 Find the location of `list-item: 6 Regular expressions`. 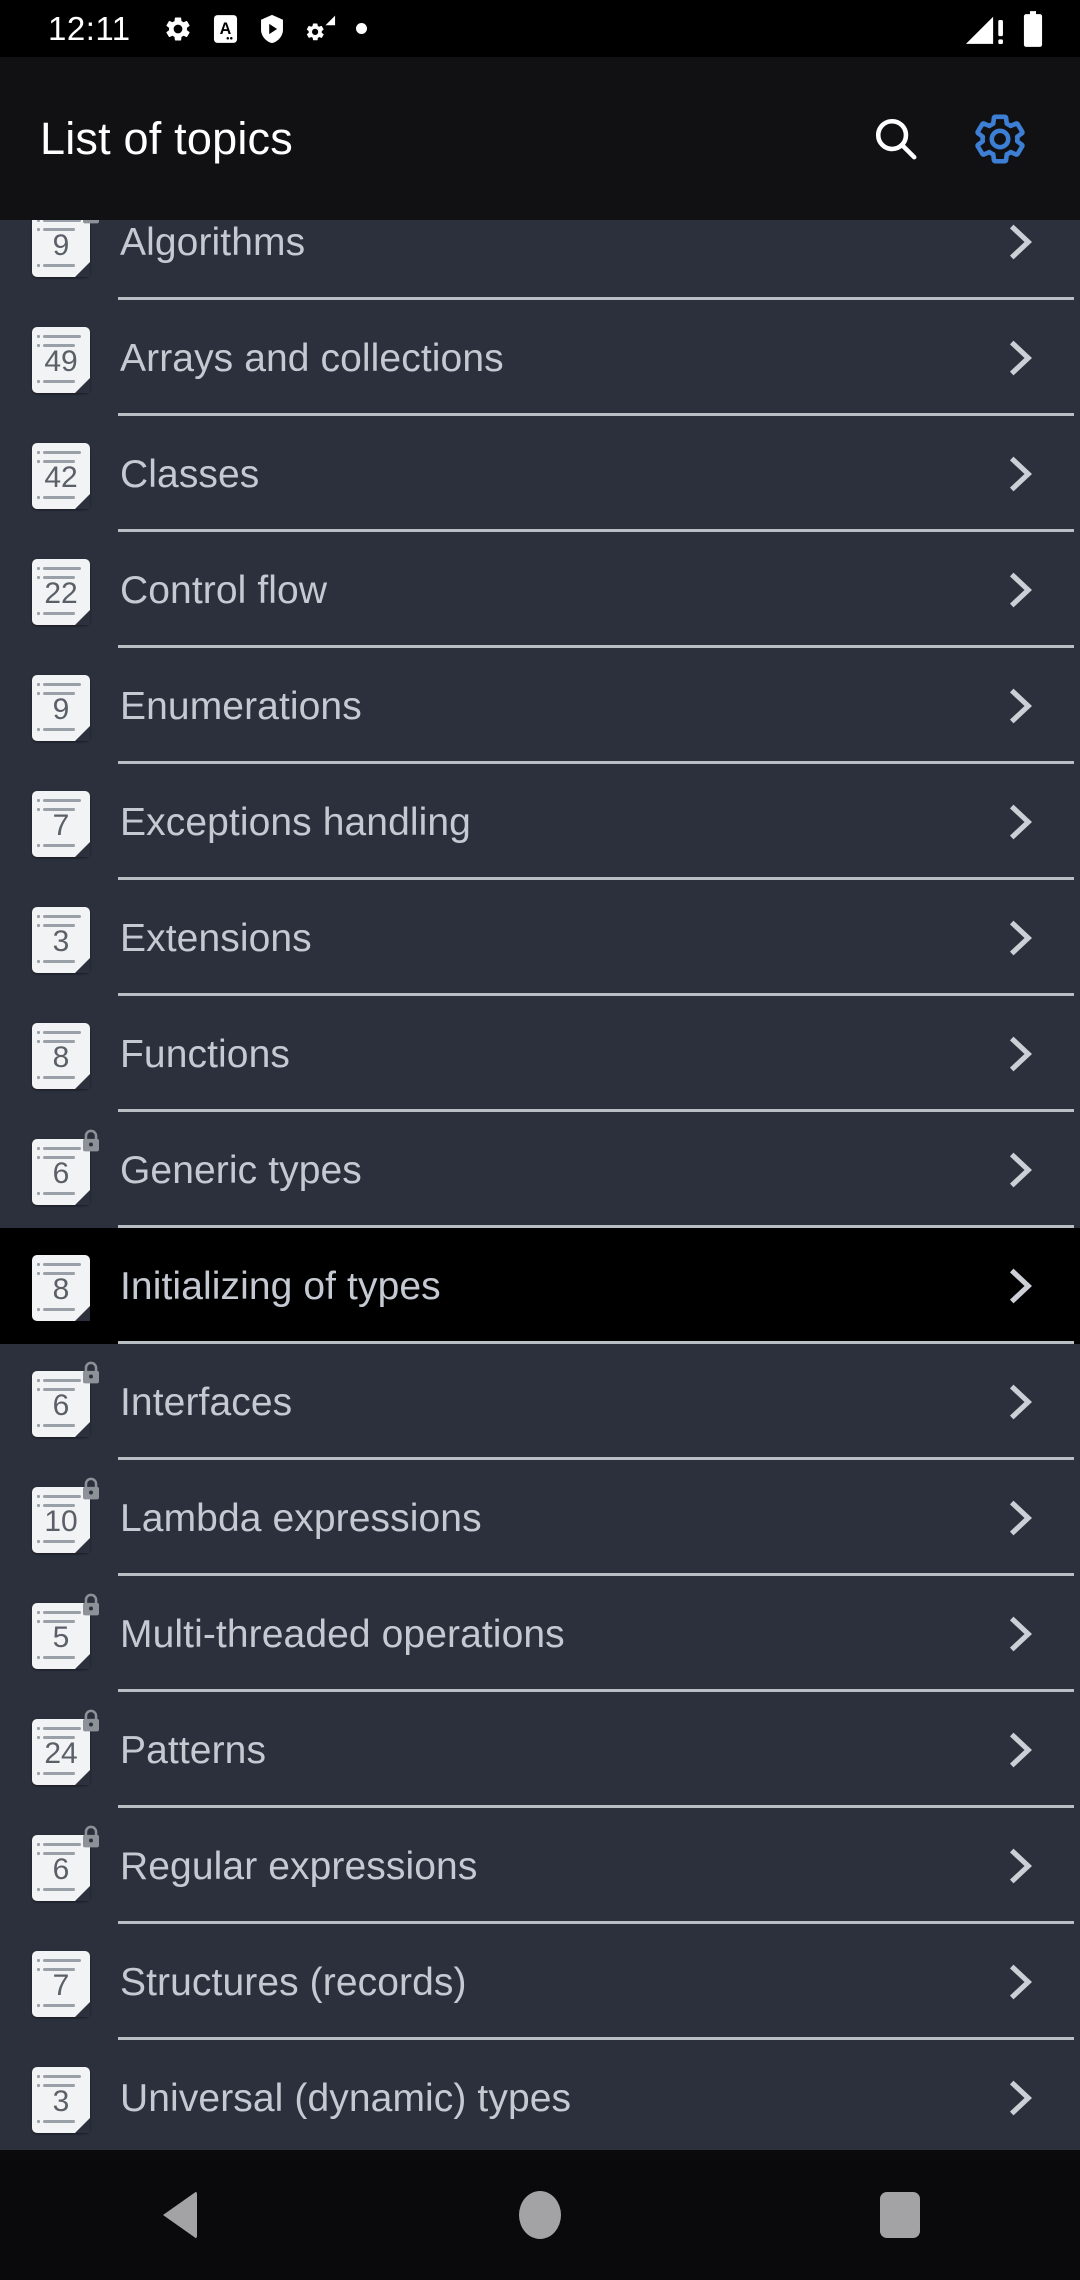

list-item: 6 Regular expressions is located at coordinates (540, 1866).